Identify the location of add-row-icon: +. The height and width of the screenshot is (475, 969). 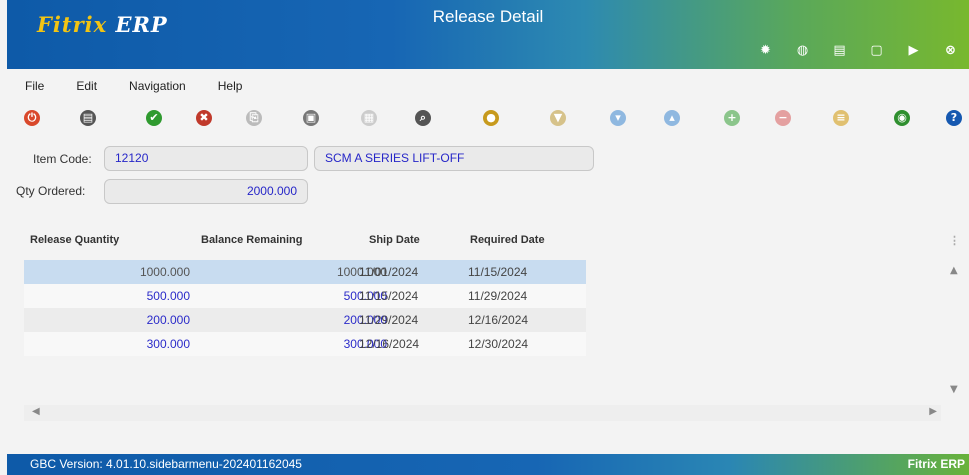
(732, 118).